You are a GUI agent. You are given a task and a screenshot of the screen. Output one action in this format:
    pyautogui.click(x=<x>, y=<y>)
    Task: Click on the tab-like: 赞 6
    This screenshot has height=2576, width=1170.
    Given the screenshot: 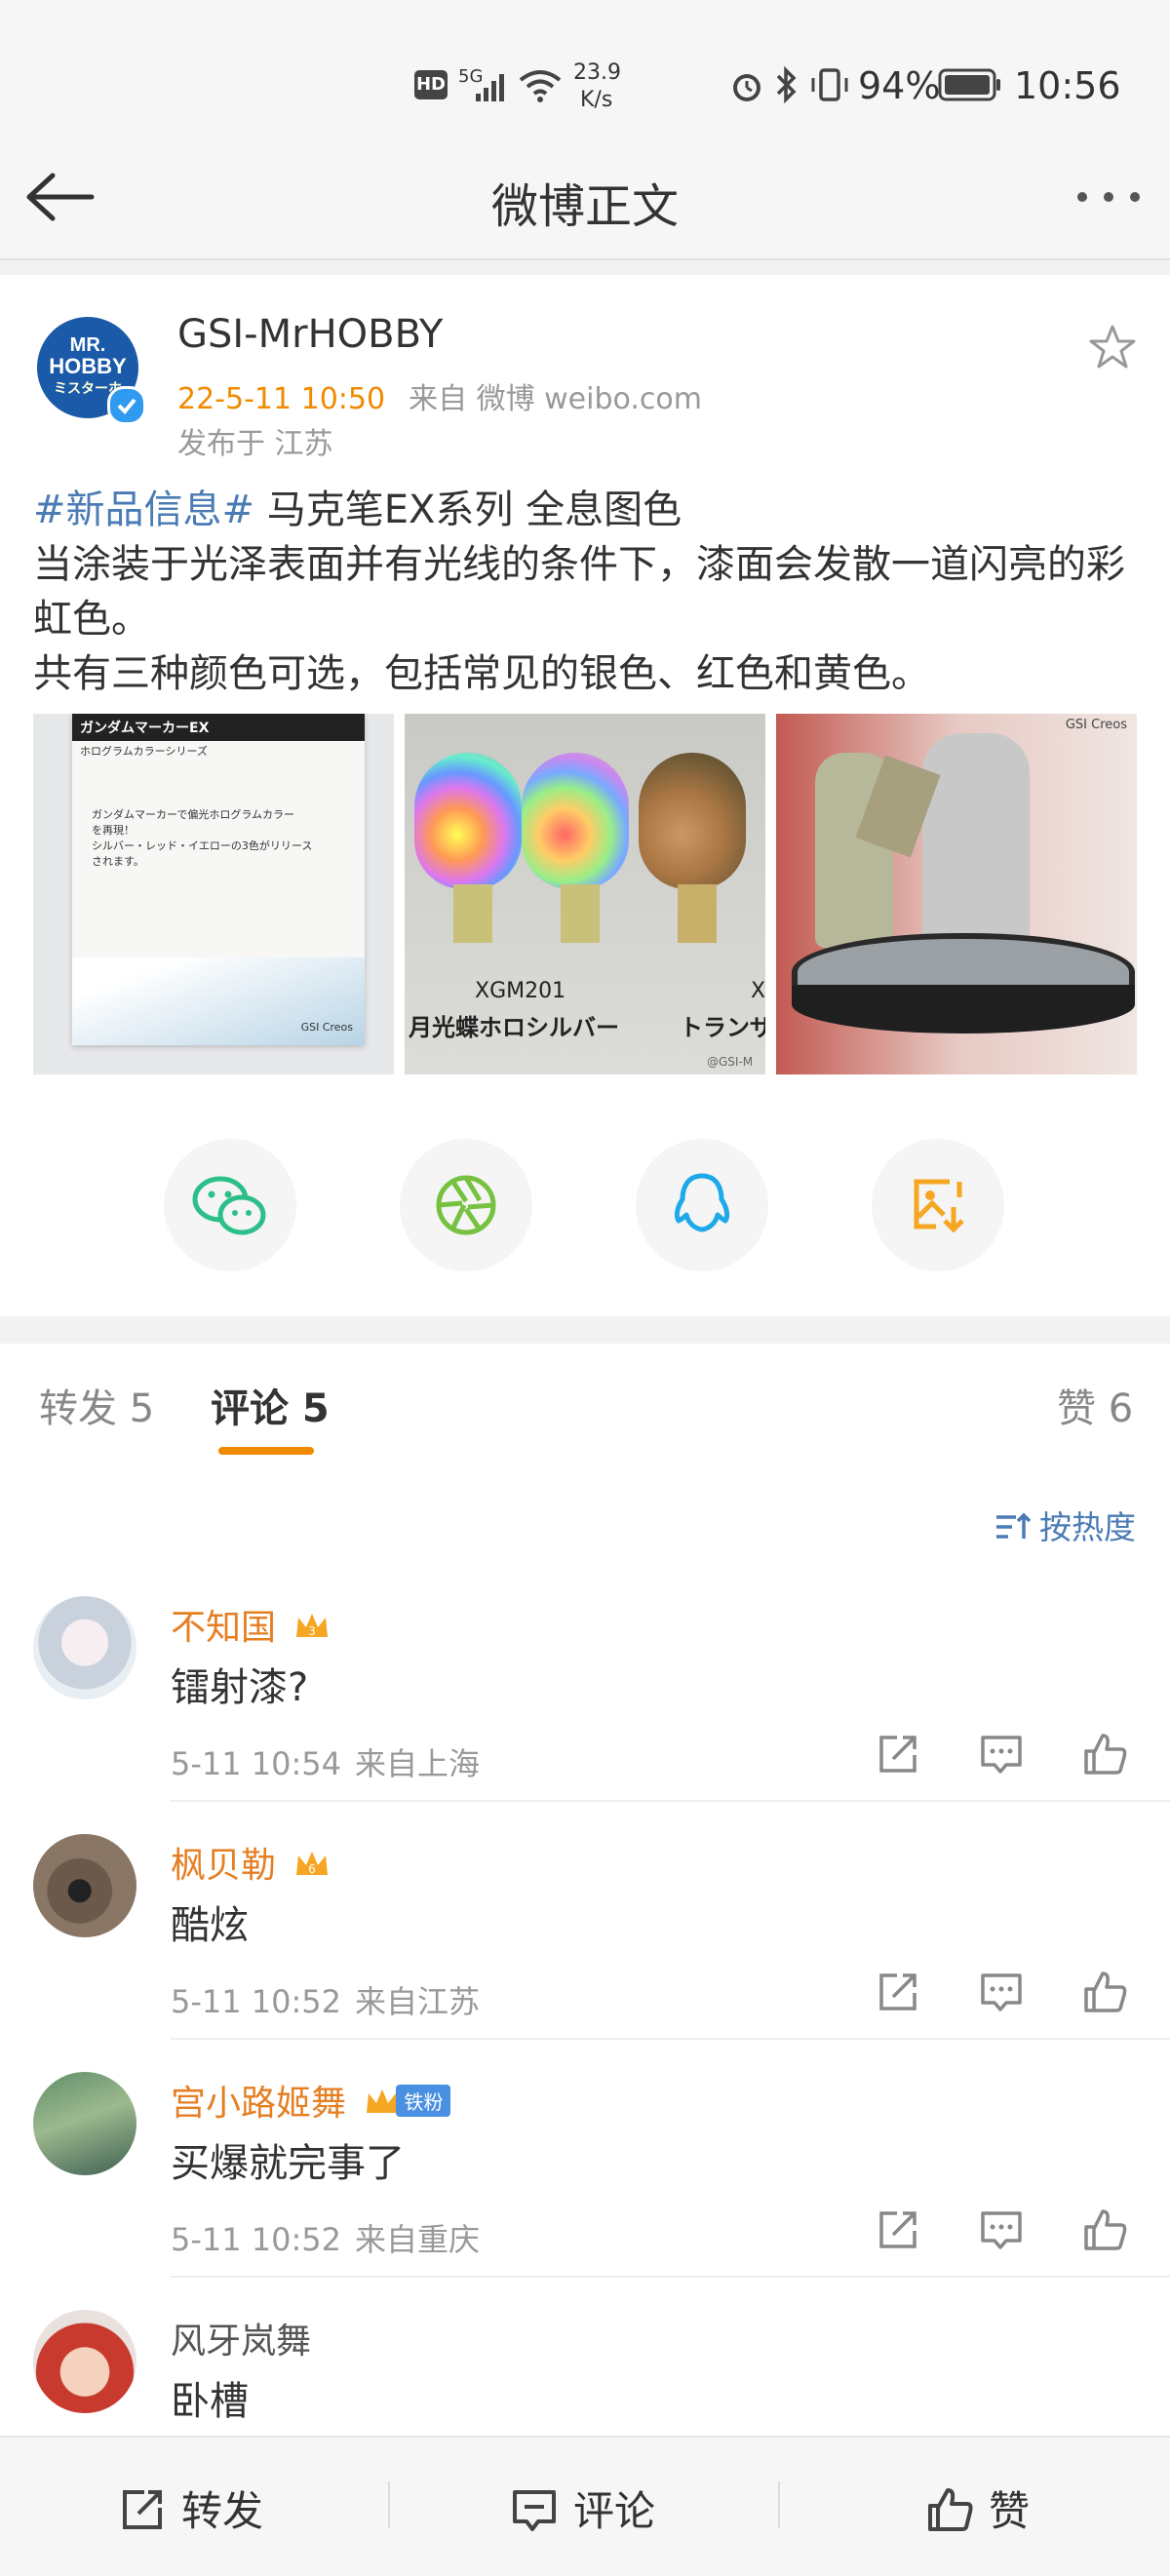 What is the action you would take?
    pyautogui.click(x=1095, y=1405)
    